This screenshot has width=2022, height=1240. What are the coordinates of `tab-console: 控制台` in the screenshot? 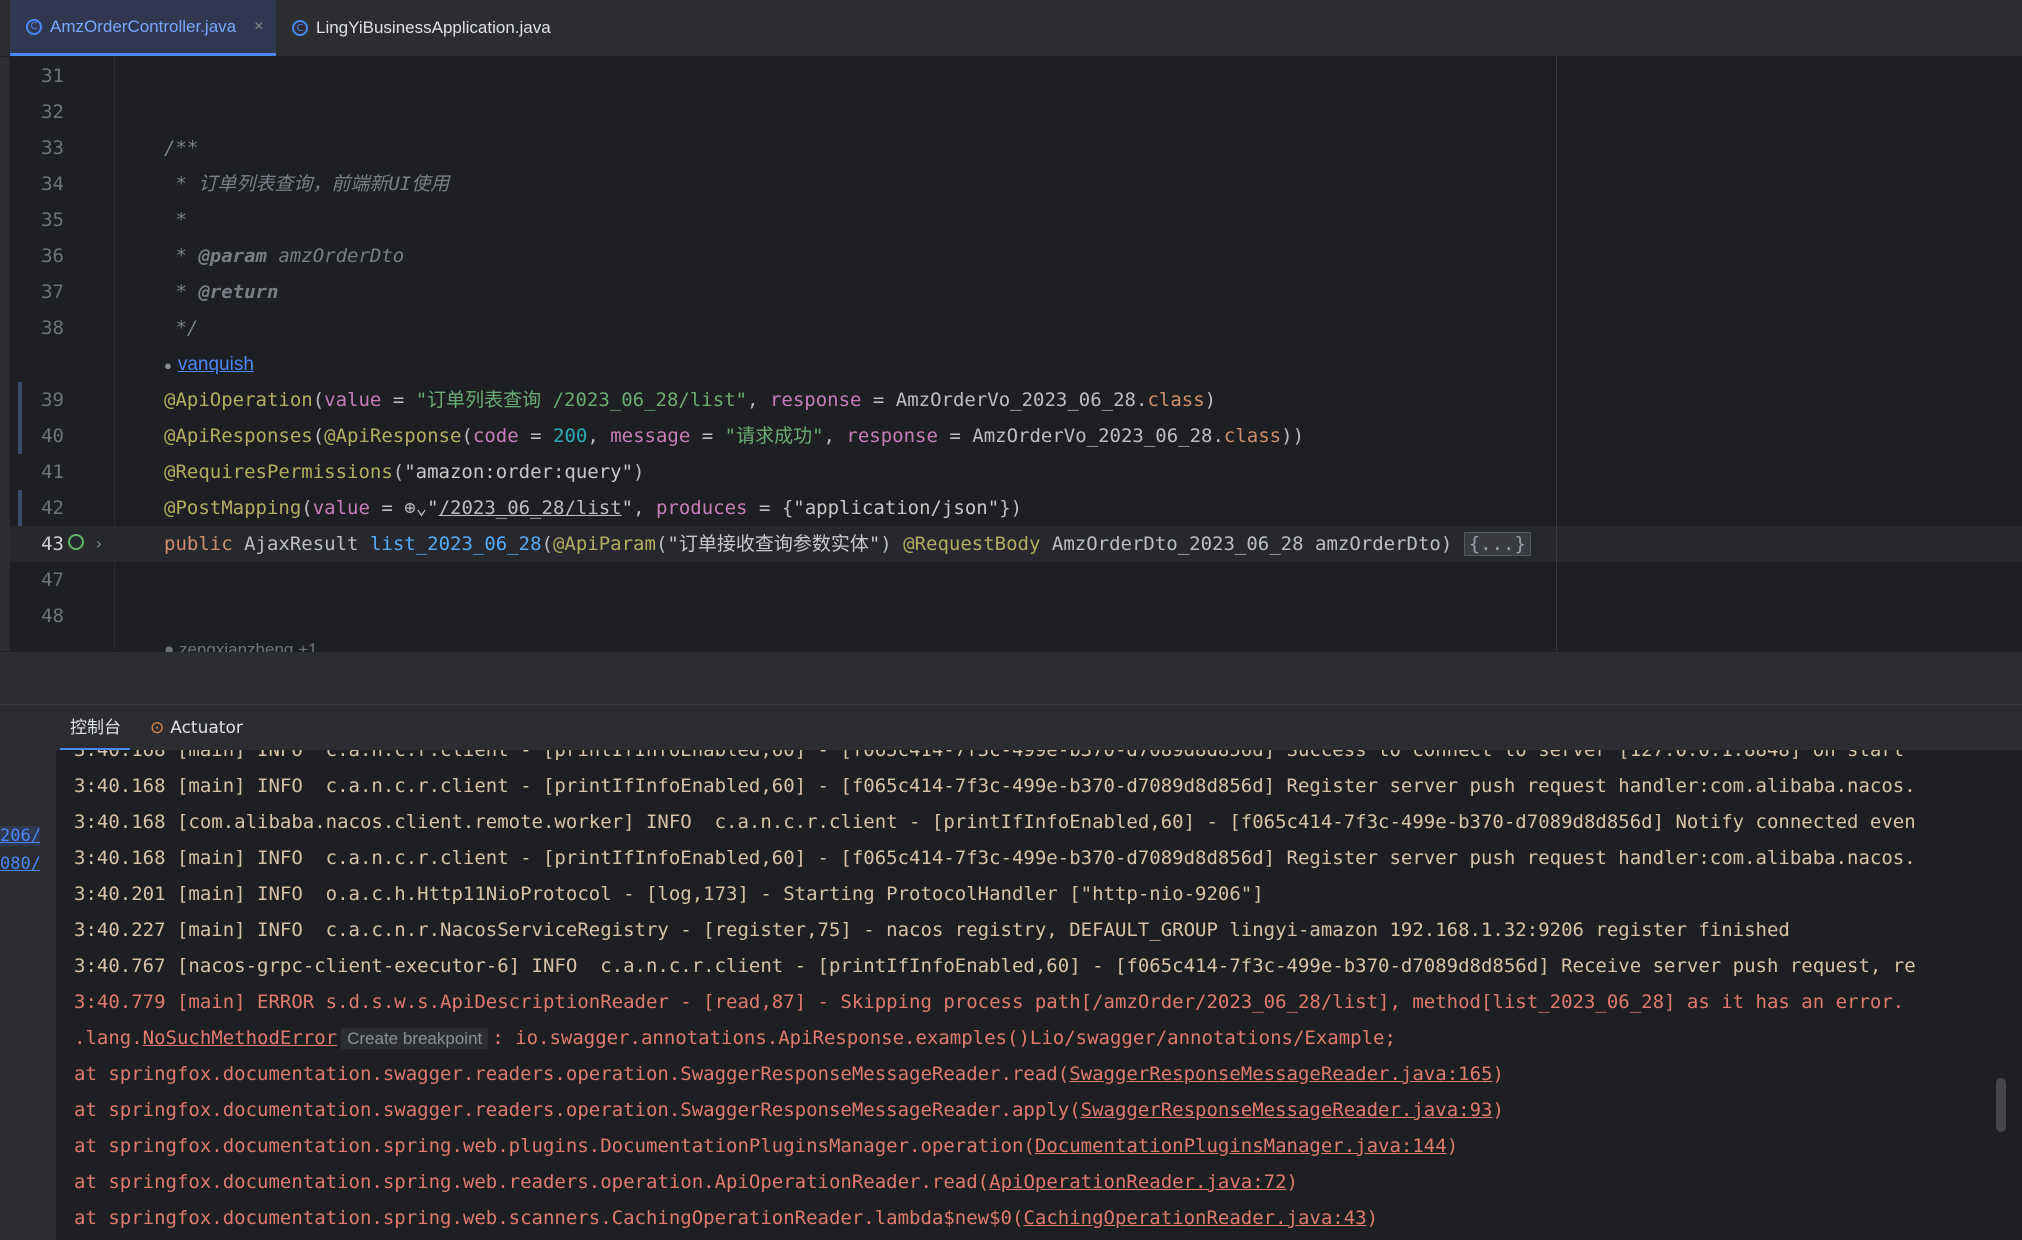 It's located at (95, 728).